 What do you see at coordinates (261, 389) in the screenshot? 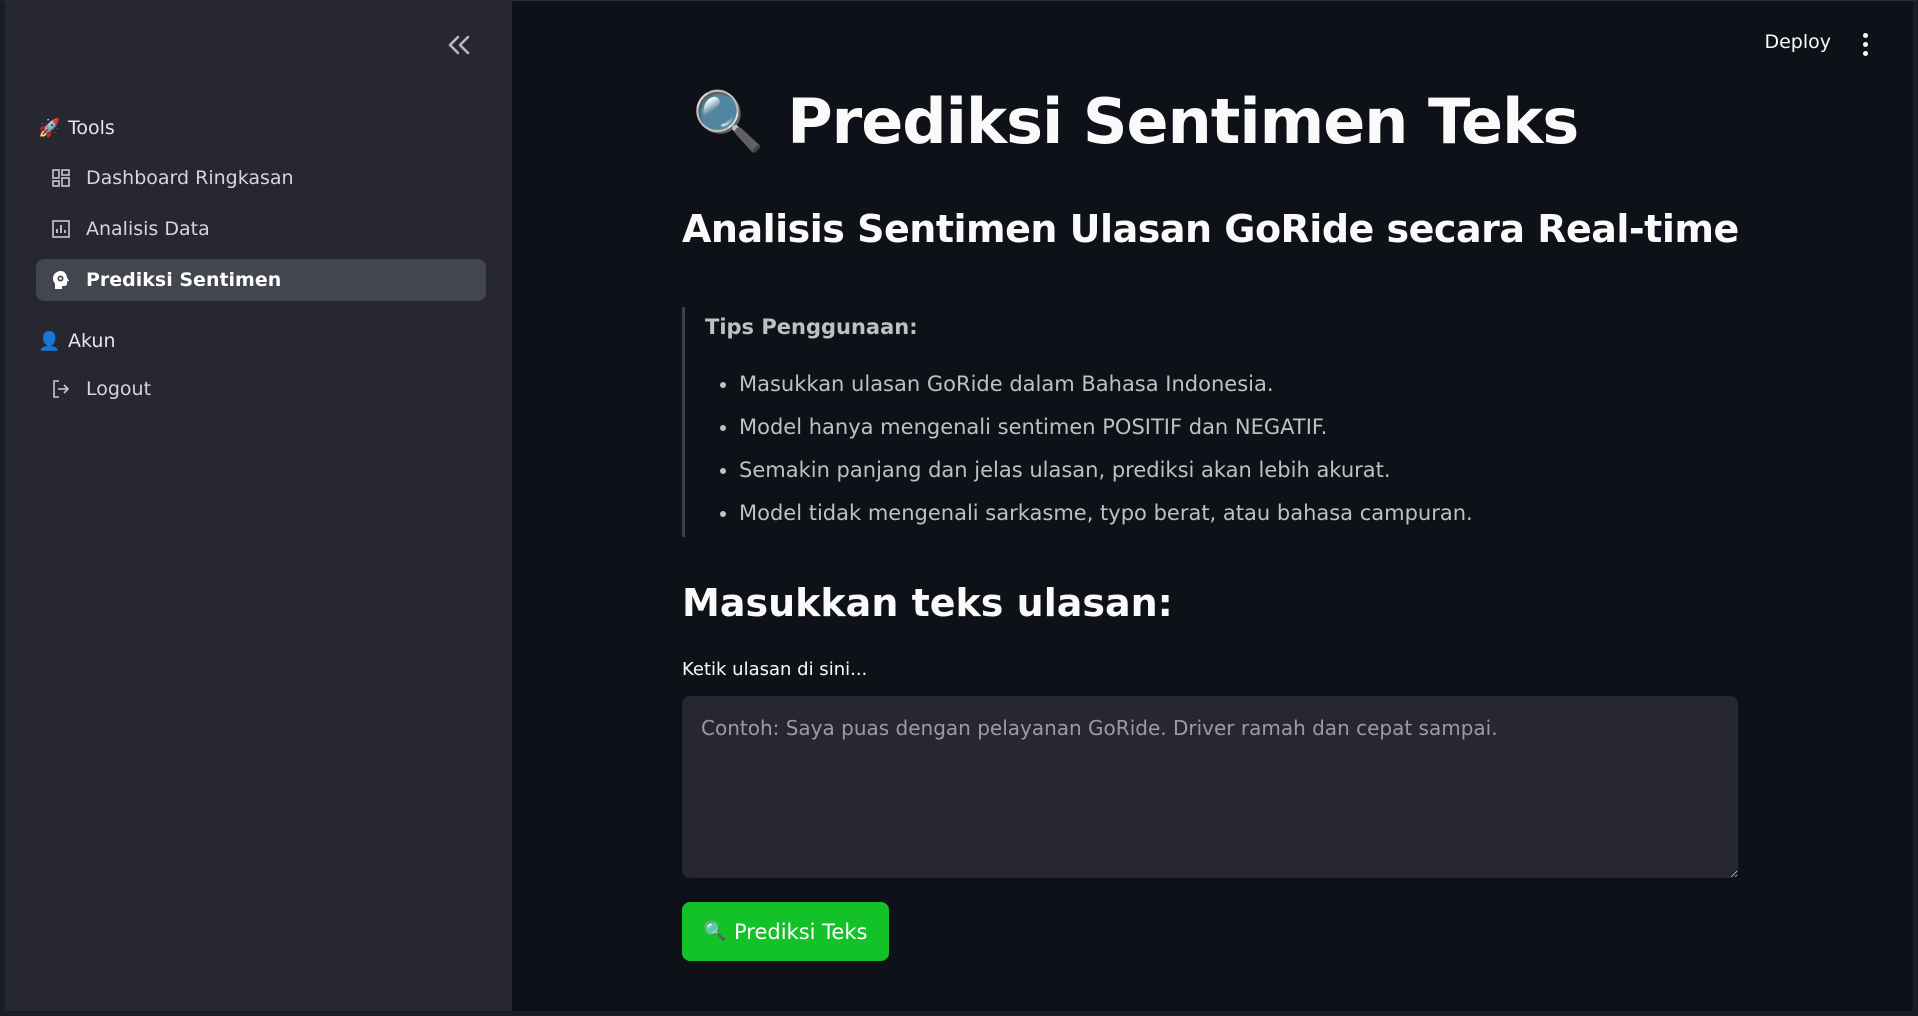
I see `sidebar-item-logout: Logout` at bounding box center [261, 389].